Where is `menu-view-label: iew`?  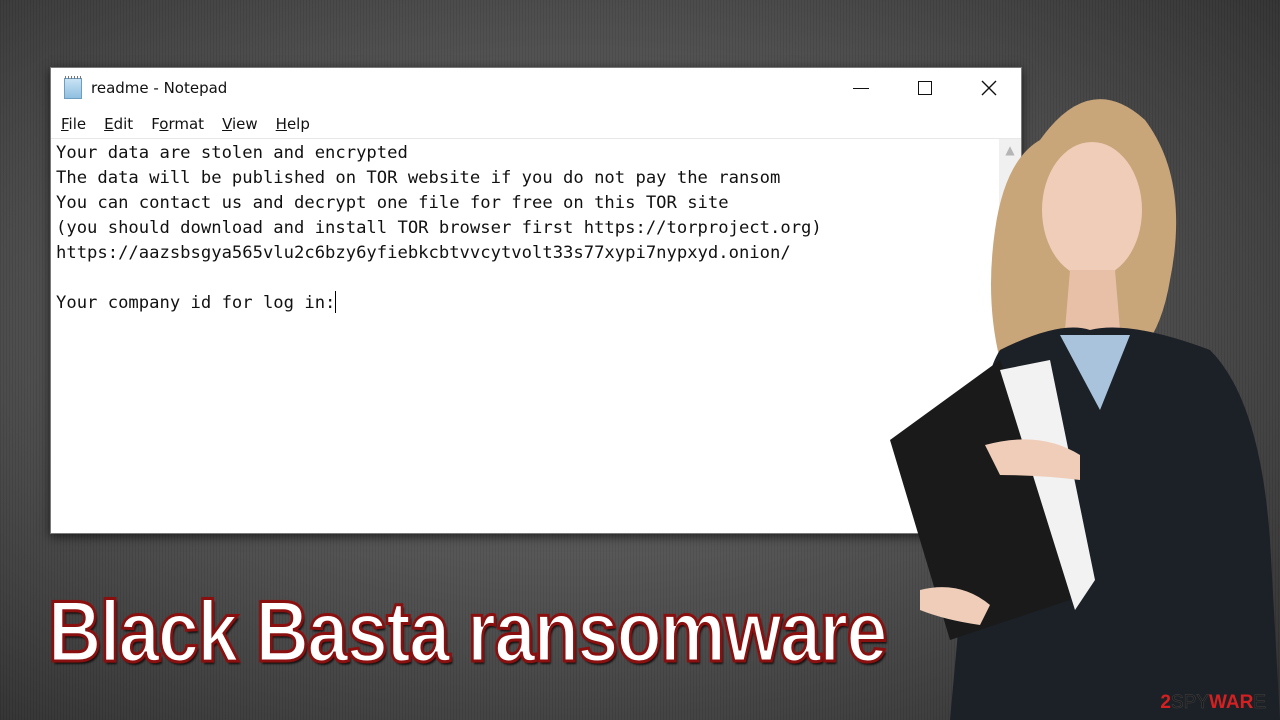
menu-view-label: iew is located at coordinates (245, 124).